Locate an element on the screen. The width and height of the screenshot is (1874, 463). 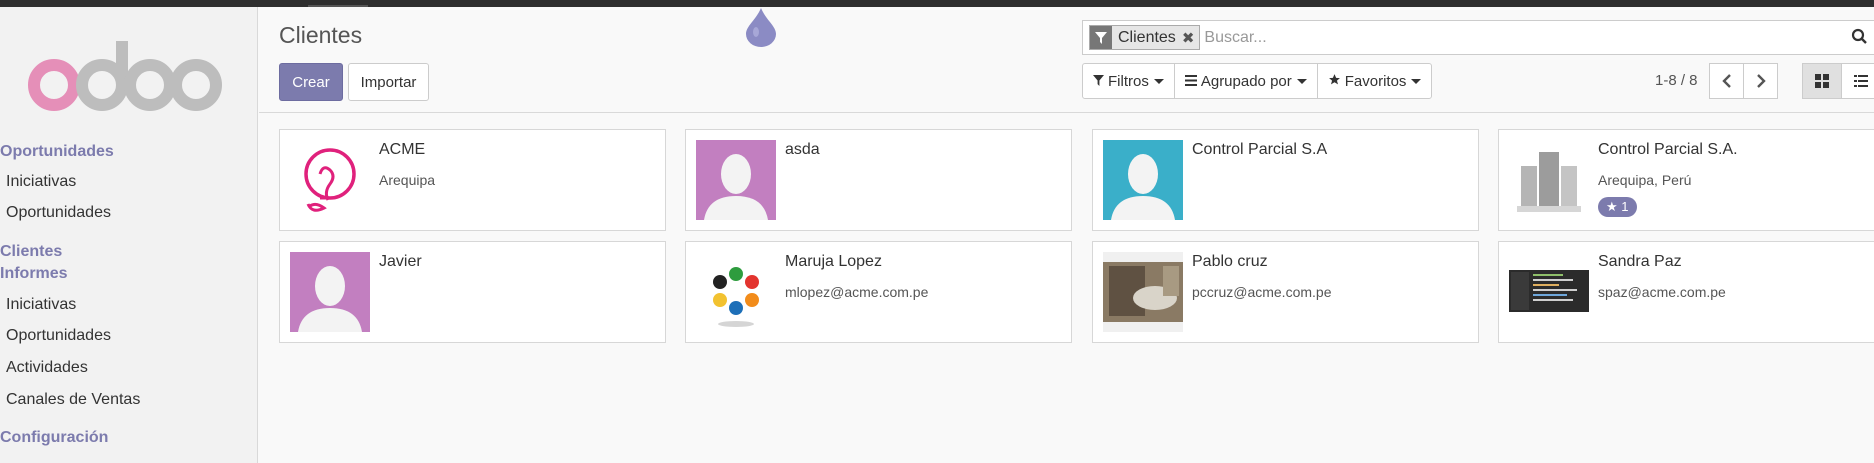
create-button: Crear is located at coordinates (311, 82).